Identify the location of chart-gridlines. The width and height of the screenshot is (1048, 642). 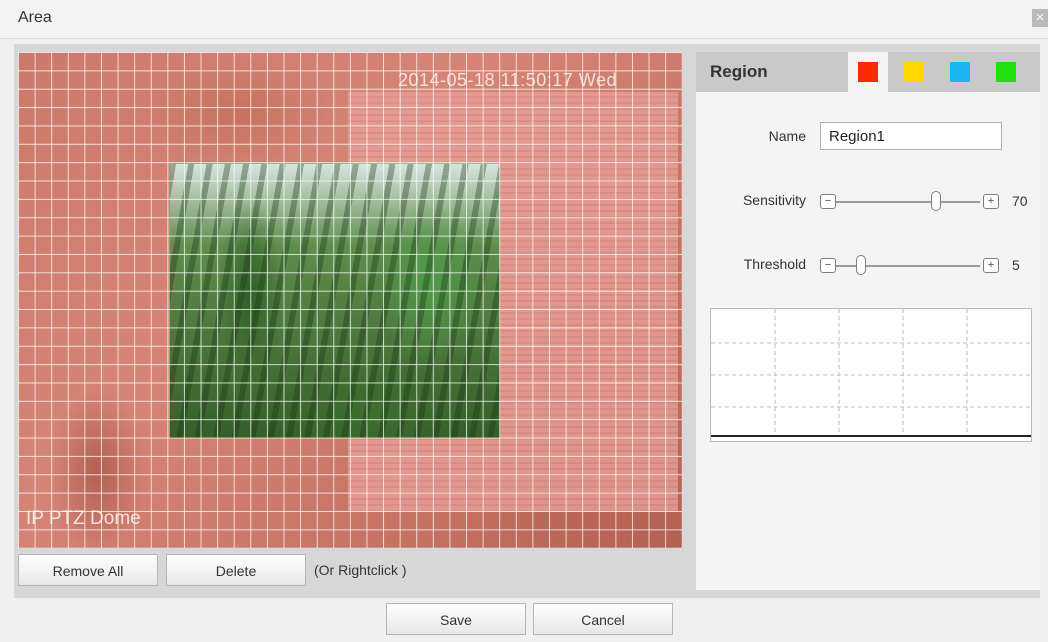
(871, 372).